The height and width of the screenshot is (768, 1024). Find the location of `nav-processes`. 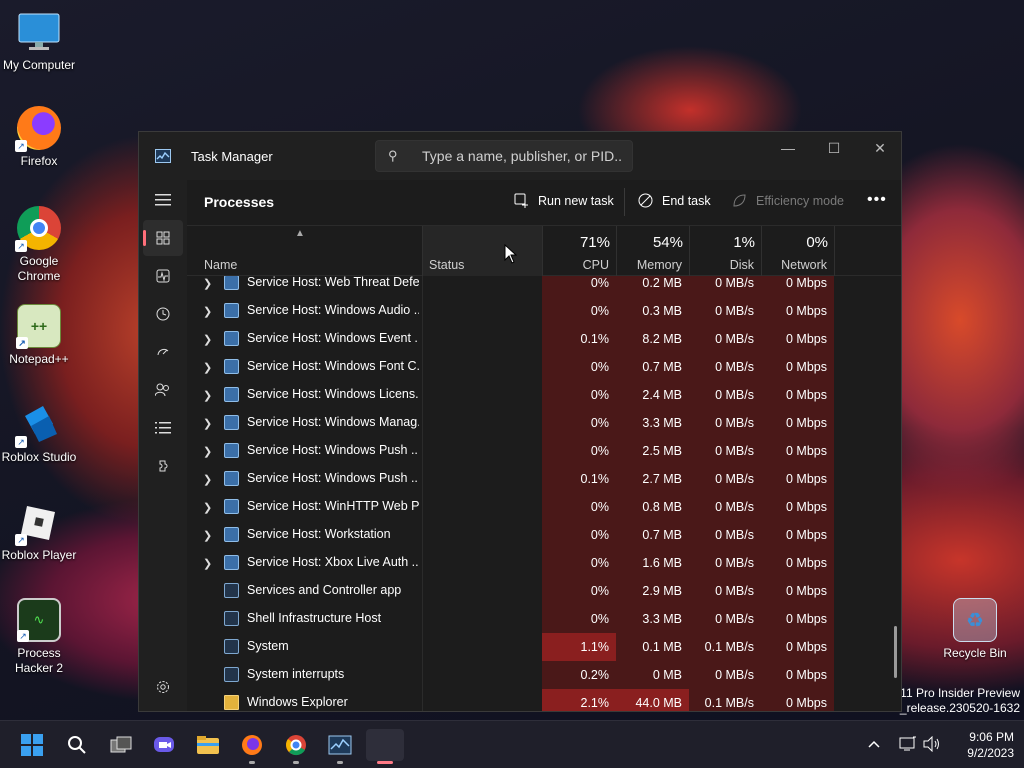

nav-processes is located at coordinates (163, 238).